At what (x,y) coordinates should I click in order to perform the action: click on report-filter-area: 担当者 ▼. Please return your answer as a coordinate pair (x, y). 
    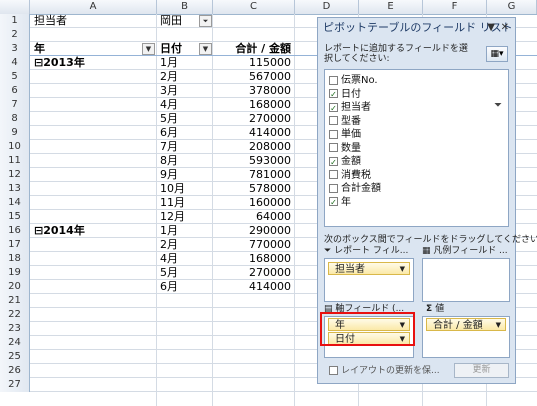
    Looking at the image, I should click on (369, 280).